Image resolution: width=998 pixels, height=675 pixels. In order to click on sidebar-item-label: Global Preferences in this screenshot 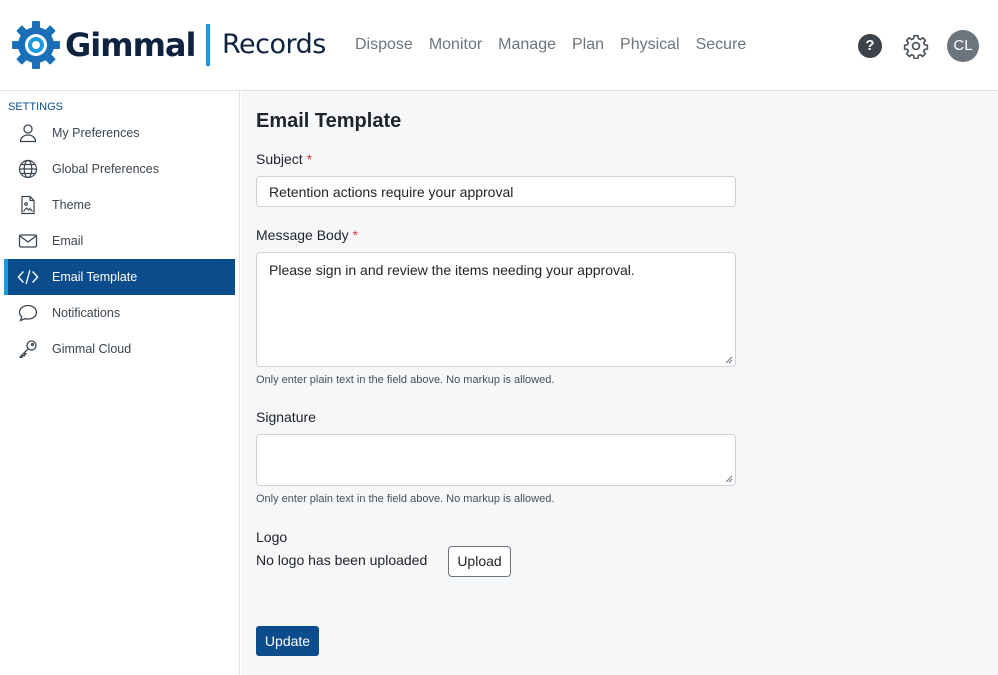, I will do `click(106, 169)`.